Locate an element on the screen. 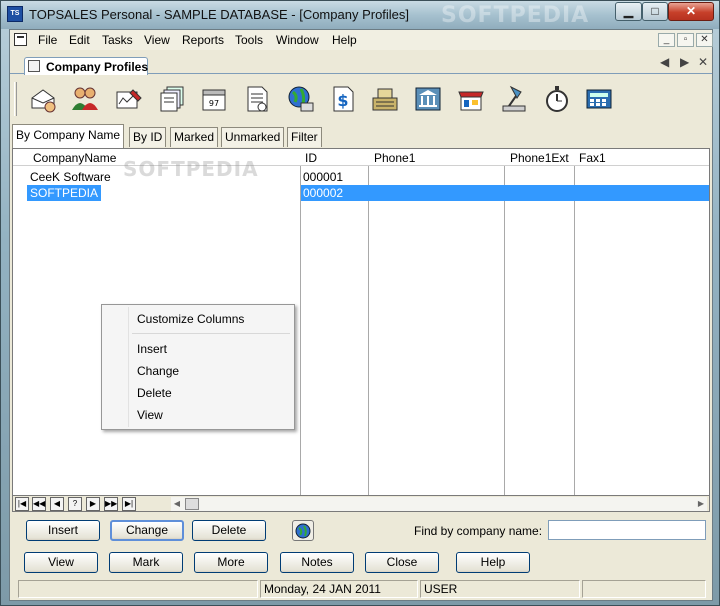  column-header-phone1: Phone1 is located at coordinates (394, 158).